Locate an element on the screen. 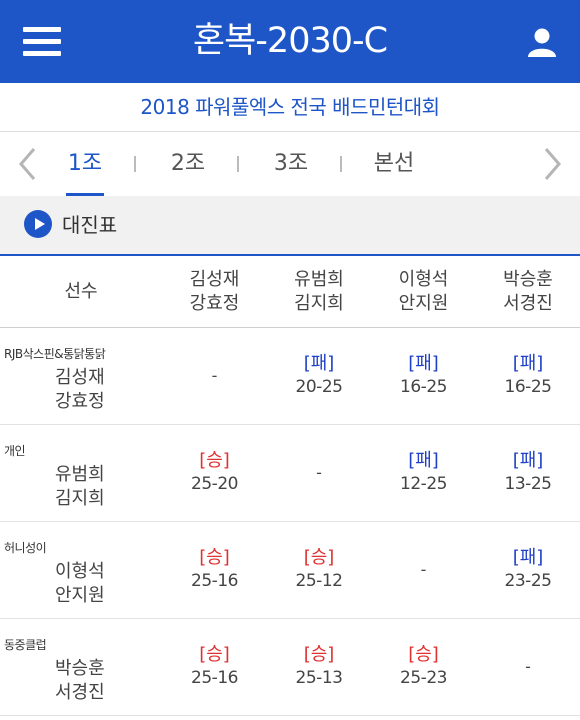  match-score: 23-25 is located at coordinates (528, 581).